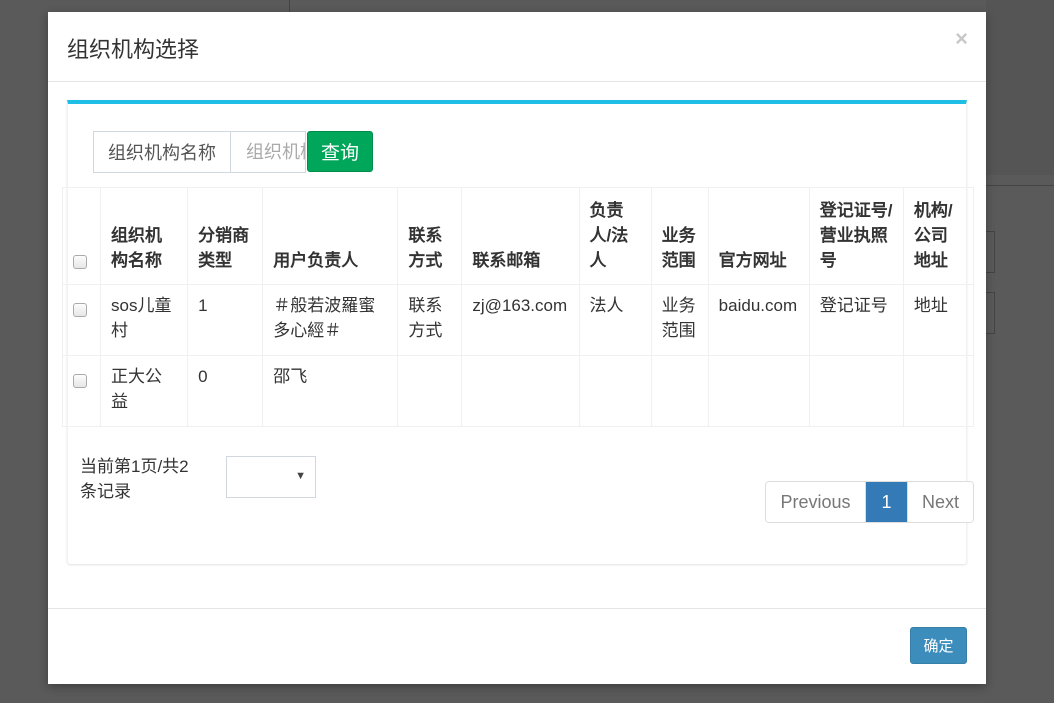 Image resolution: width=1054 pixels, height=703 pixels. I want to click on table-row: 正大公益 0 邵飞, so click(518, 391).